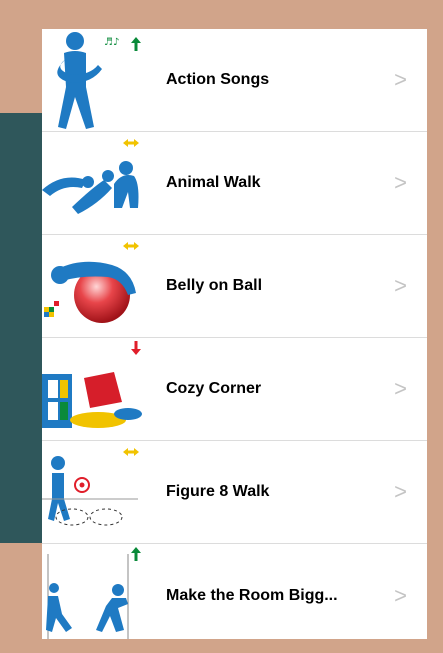  I want to click on list-item-make-the-room-bigger: Make the Room Bigg... >, so click(234, 591).